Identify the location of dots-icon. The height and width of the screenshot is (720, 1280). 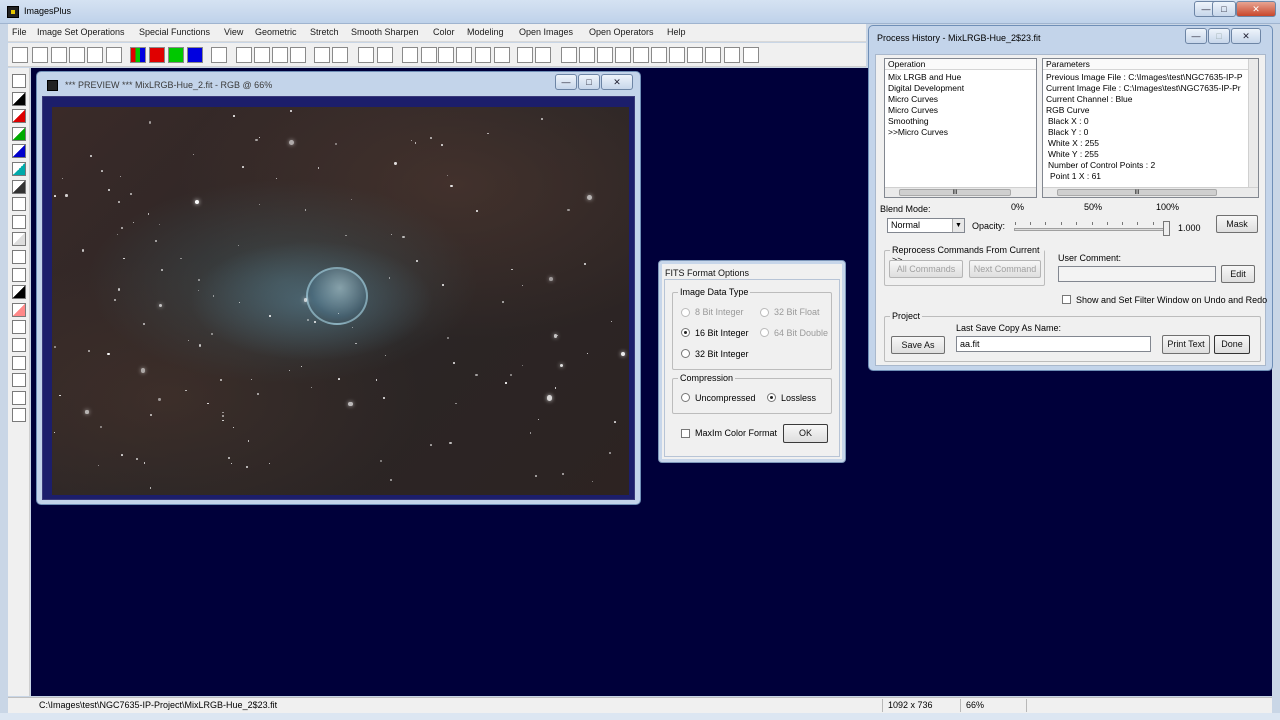
(366, 55).